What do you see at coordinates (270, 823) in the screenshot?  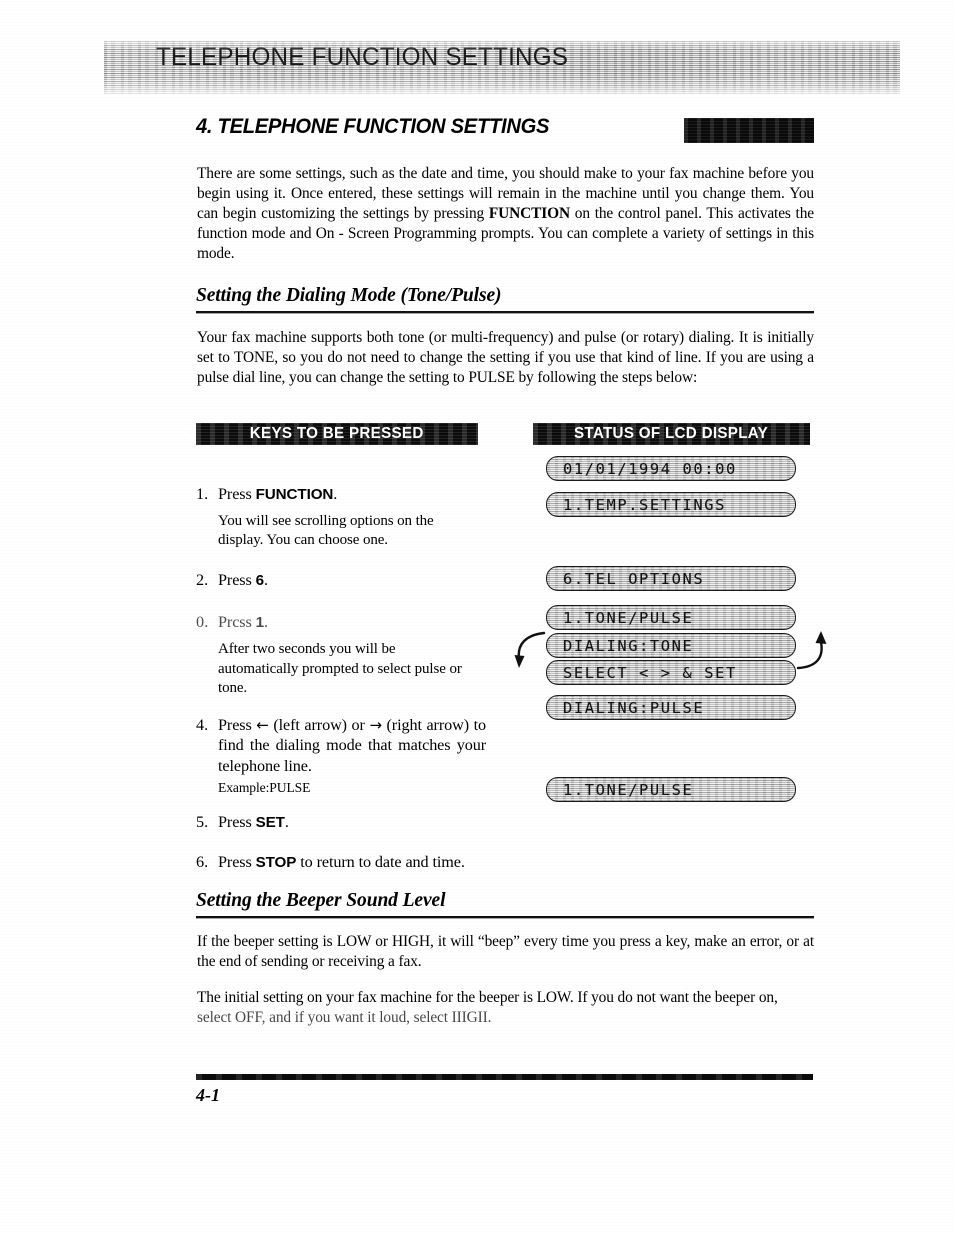 I see `step-key-set: SET` at bounding box center [270, 823].